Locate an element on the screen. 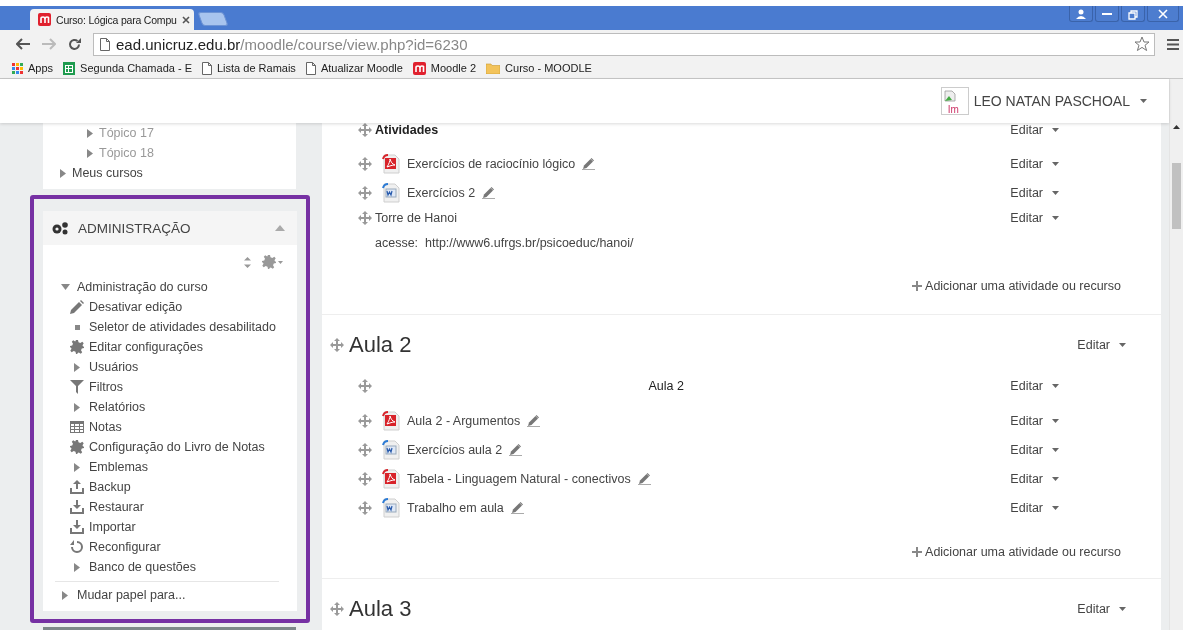  admin-menu-link: Relatórios is located at coordinates (117, 407).